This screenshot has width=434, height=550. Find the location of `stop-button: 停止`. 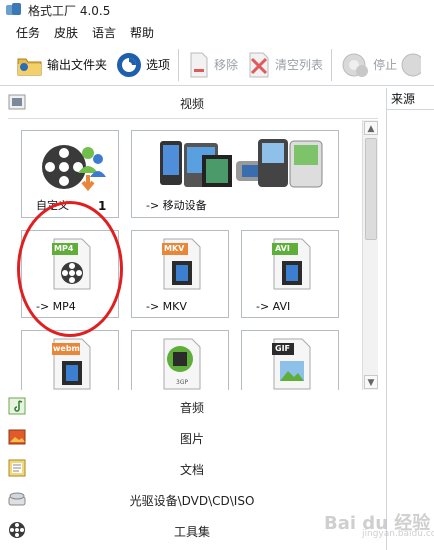

stop-button: 停止 is located at coordinates (368, 65).